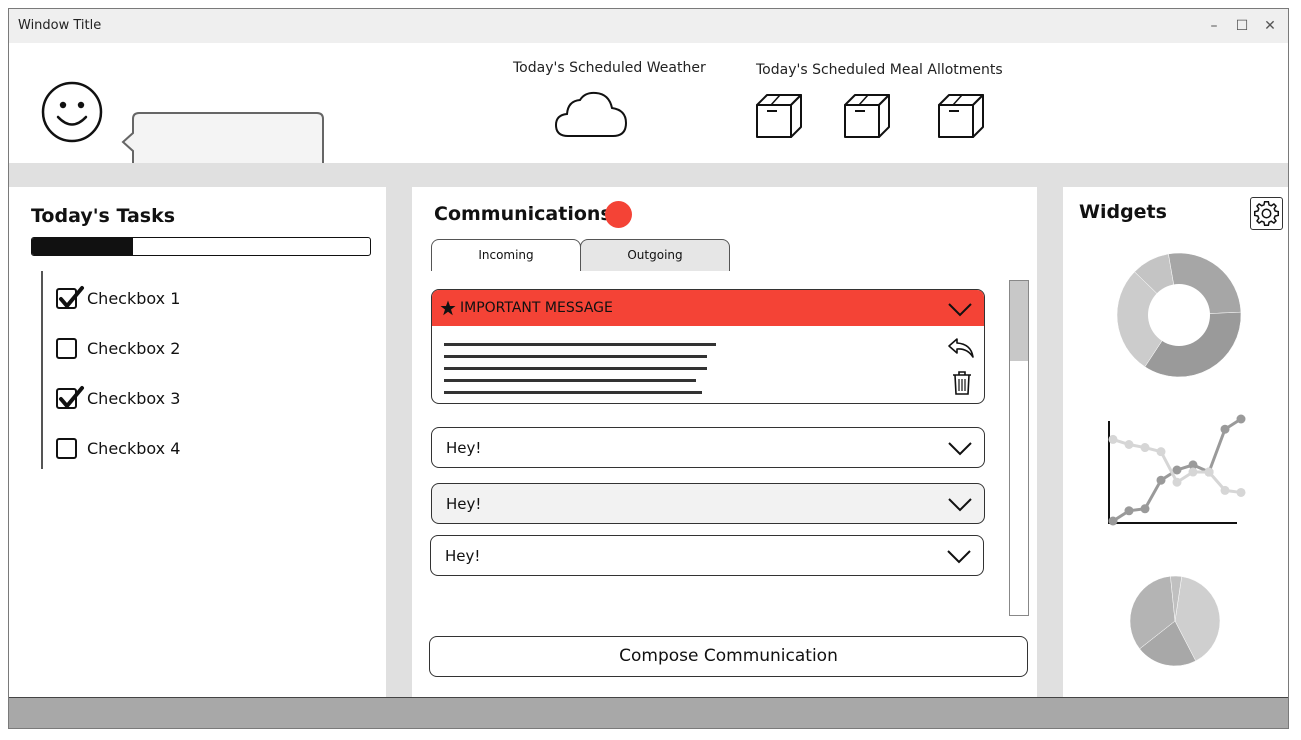 The width and height of the screenshot is (1301, 740). I want to click on donut-hole, so click(1179, 315).